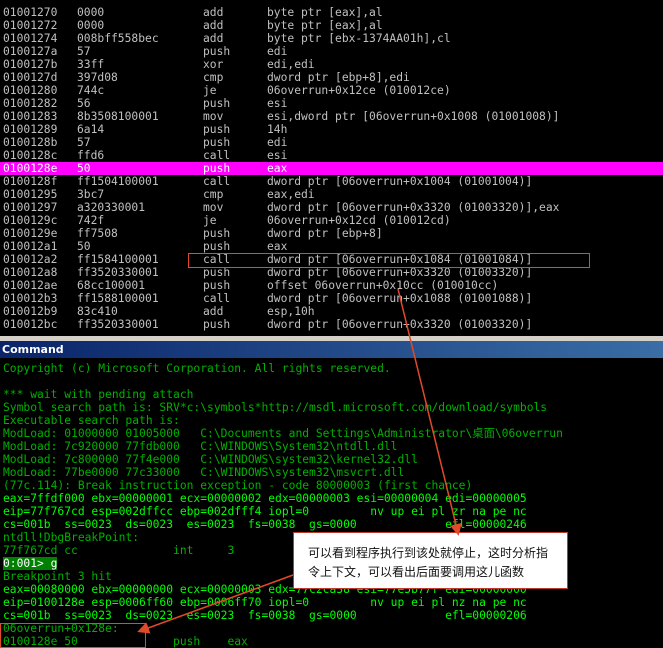 The width and height of the screenshot is (663, 648). I want to click on disasm-operands: 14h, so click(277, 129).